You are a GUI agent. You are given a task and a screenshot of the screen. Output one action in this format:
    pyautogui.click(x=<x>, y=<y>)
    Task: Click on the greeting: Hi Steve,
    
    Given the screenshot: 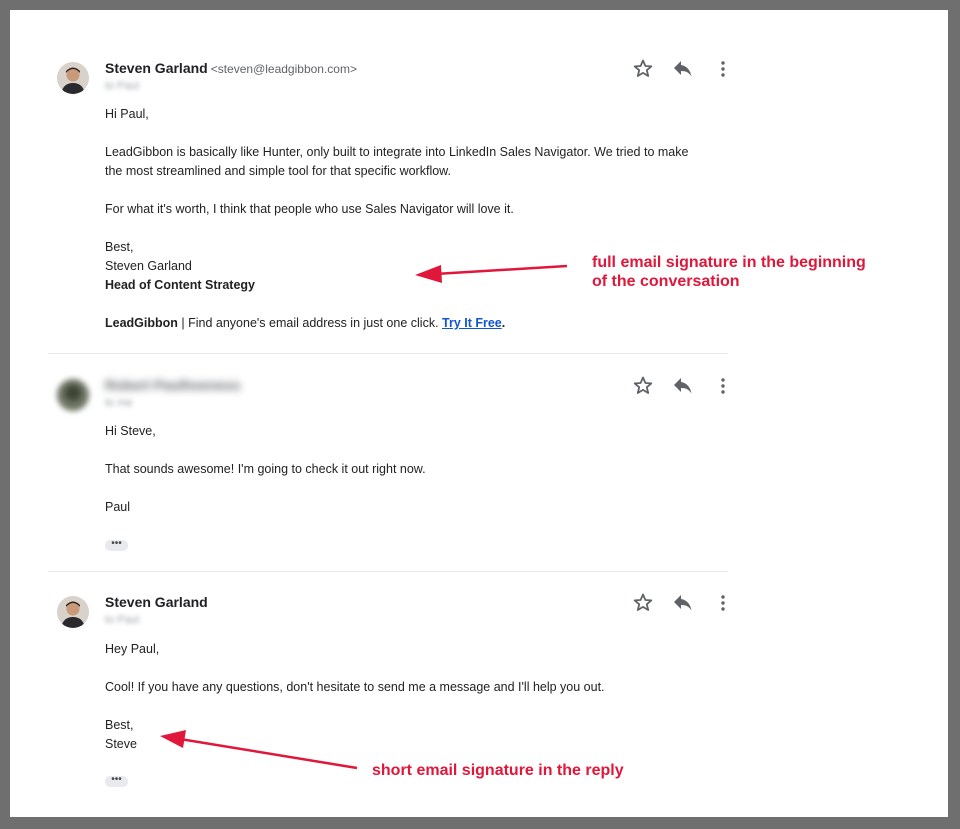 What is the action you would take?
    pyautogui.click(x=130, y=431)
    